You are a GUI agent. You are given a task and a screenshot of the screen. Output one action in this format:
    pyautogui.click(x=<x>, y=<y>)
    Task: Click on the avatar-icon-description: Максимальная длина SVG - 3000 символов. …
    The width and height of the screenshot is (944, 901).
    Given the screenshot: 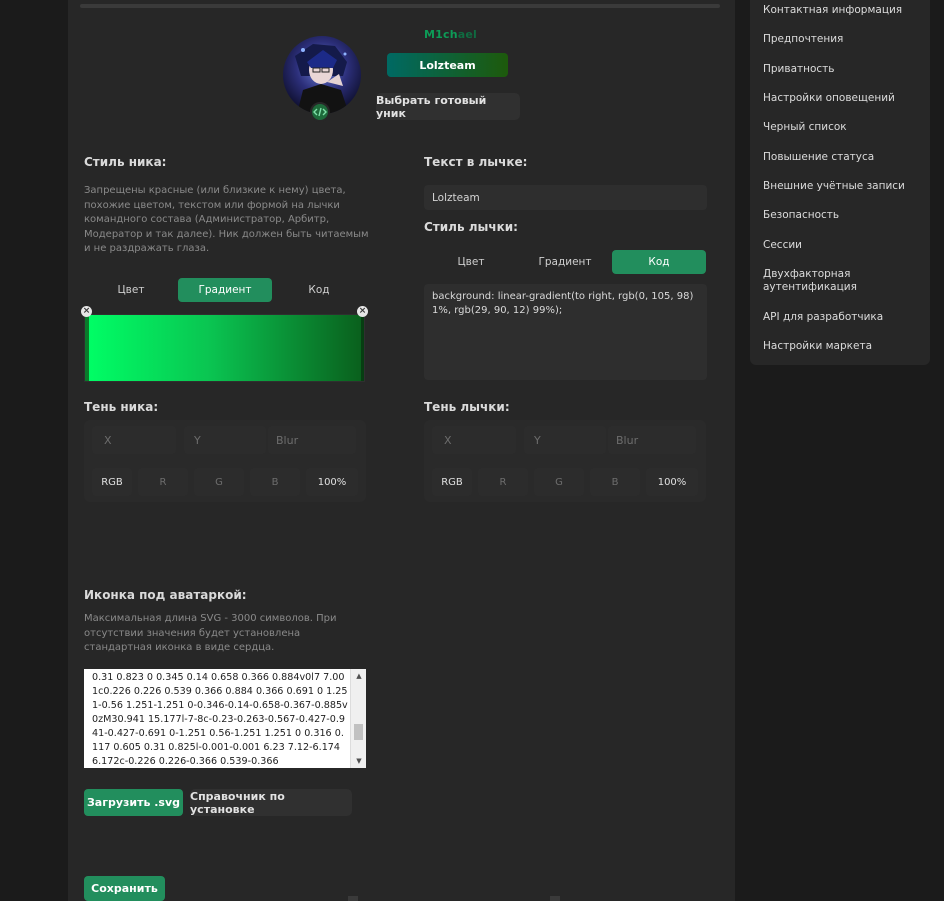 What is the action you would take?
    pyautogui.click(x=210, y=633)
    